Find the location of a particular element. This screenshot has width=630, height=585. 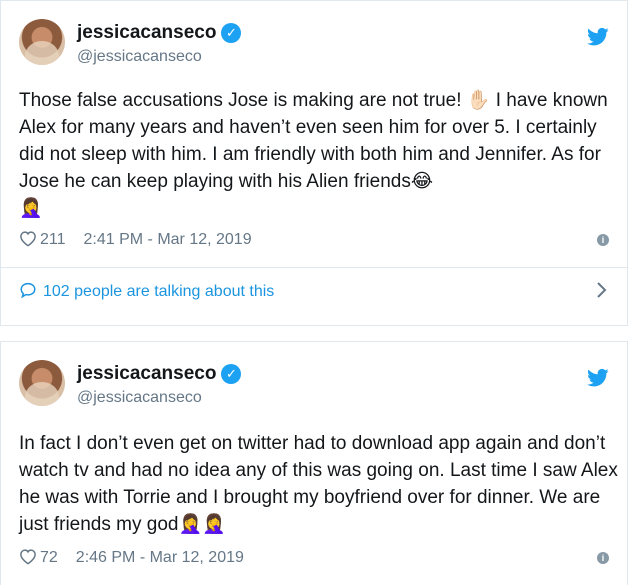

speech-bubble-icon is located at coordinates (28, 290).